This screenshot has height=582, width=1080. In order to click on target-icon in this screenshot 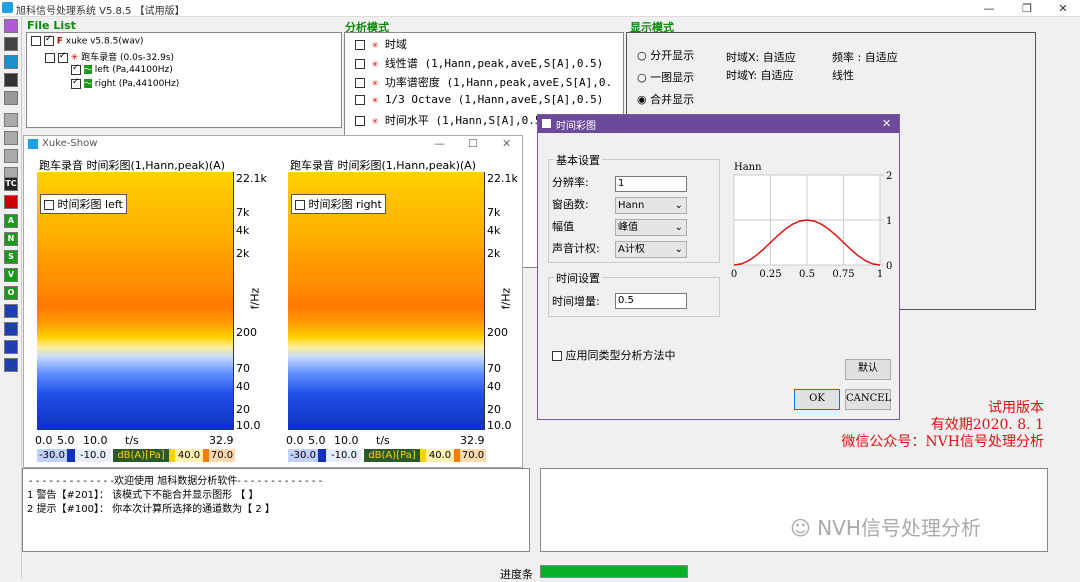, I will do `click(11, 44)`.